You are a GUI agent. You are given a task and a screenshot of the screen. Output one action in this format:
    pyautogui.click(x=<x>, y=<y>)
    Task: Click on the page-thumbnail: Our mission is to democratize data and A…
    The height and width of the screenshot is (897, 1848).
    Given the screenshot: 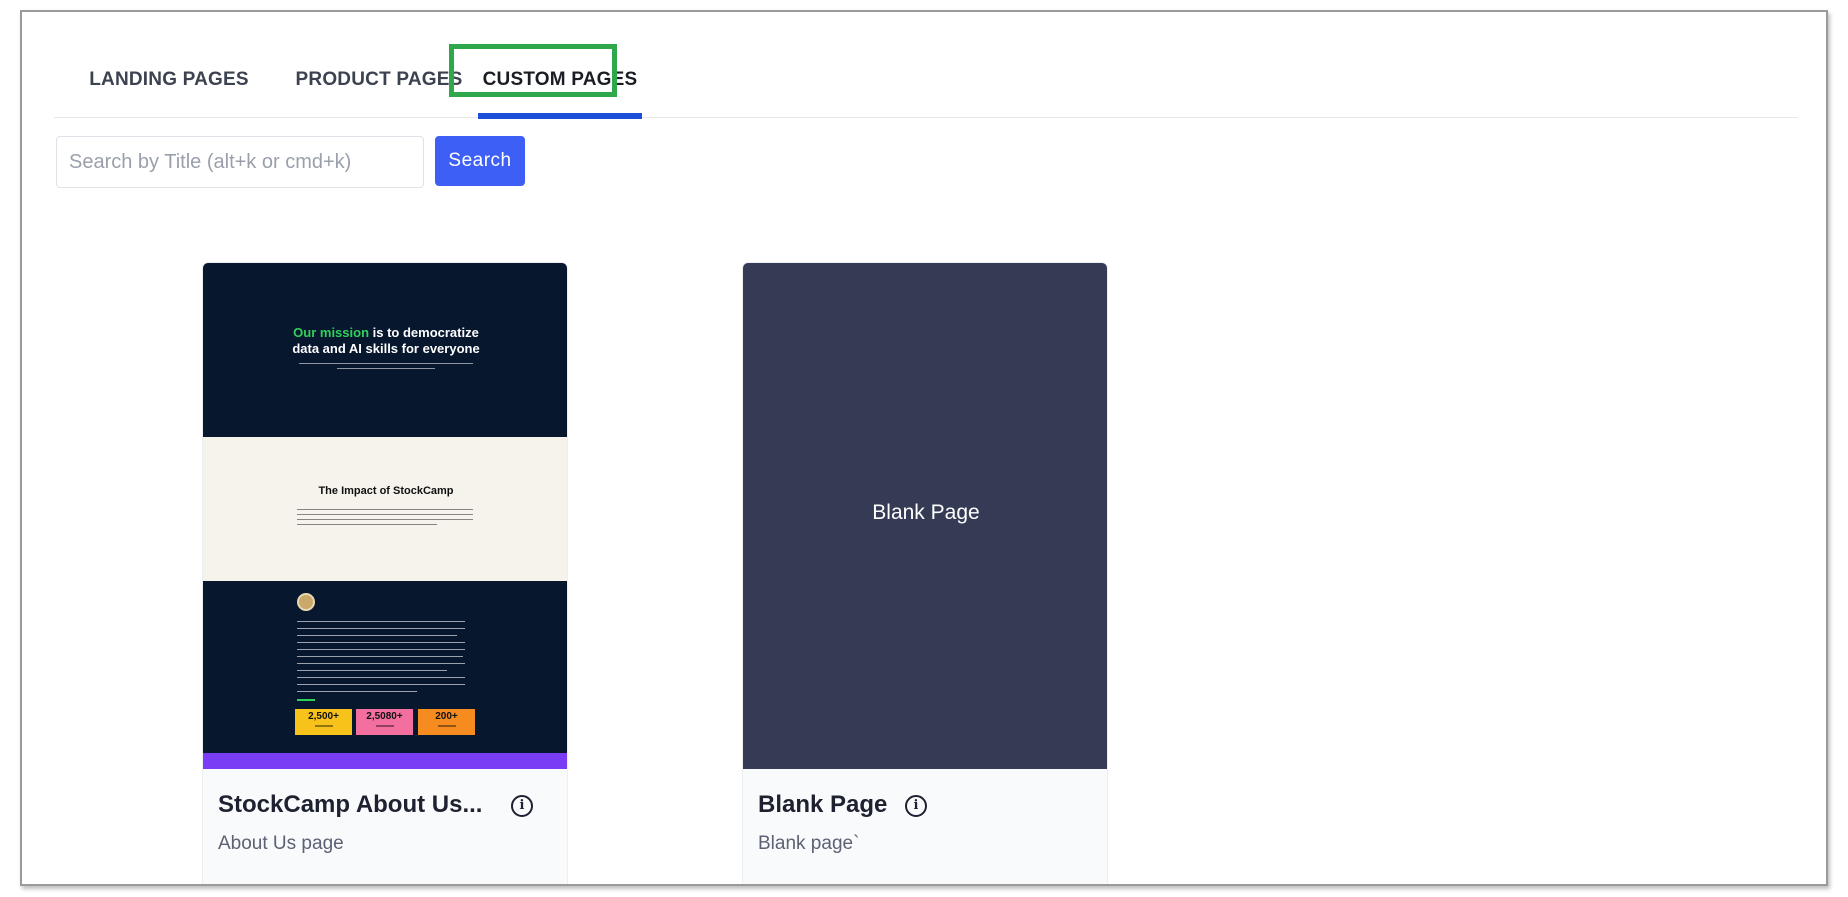 What is the action you would take?
    pyautogui.click(x=385, y=516)
    